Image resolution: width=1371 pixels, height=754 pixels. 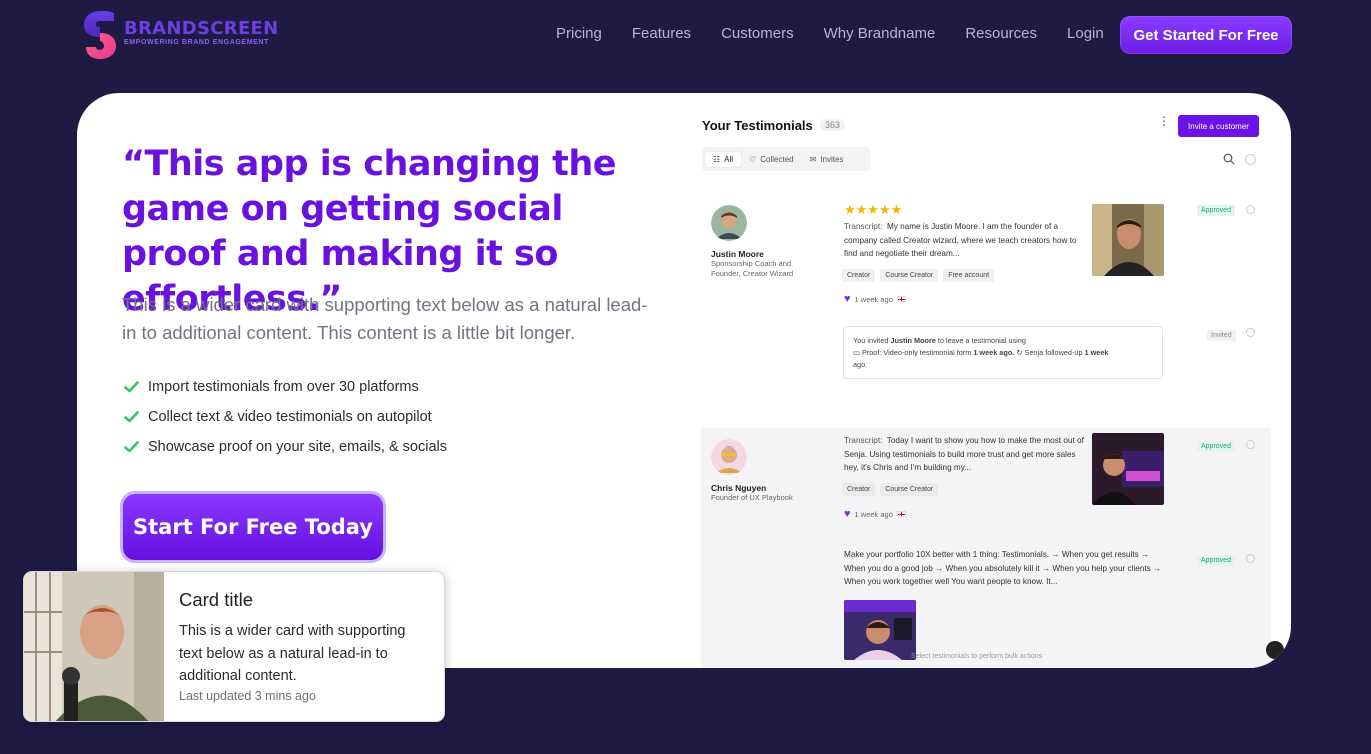 I want to click on nav-features: Features, so click(x=661, y=33).